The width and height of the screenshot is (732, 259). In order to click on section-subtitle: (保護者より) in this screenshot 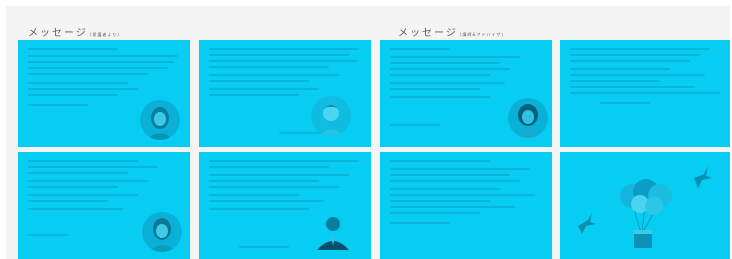, I will do `click(104, 34)`.